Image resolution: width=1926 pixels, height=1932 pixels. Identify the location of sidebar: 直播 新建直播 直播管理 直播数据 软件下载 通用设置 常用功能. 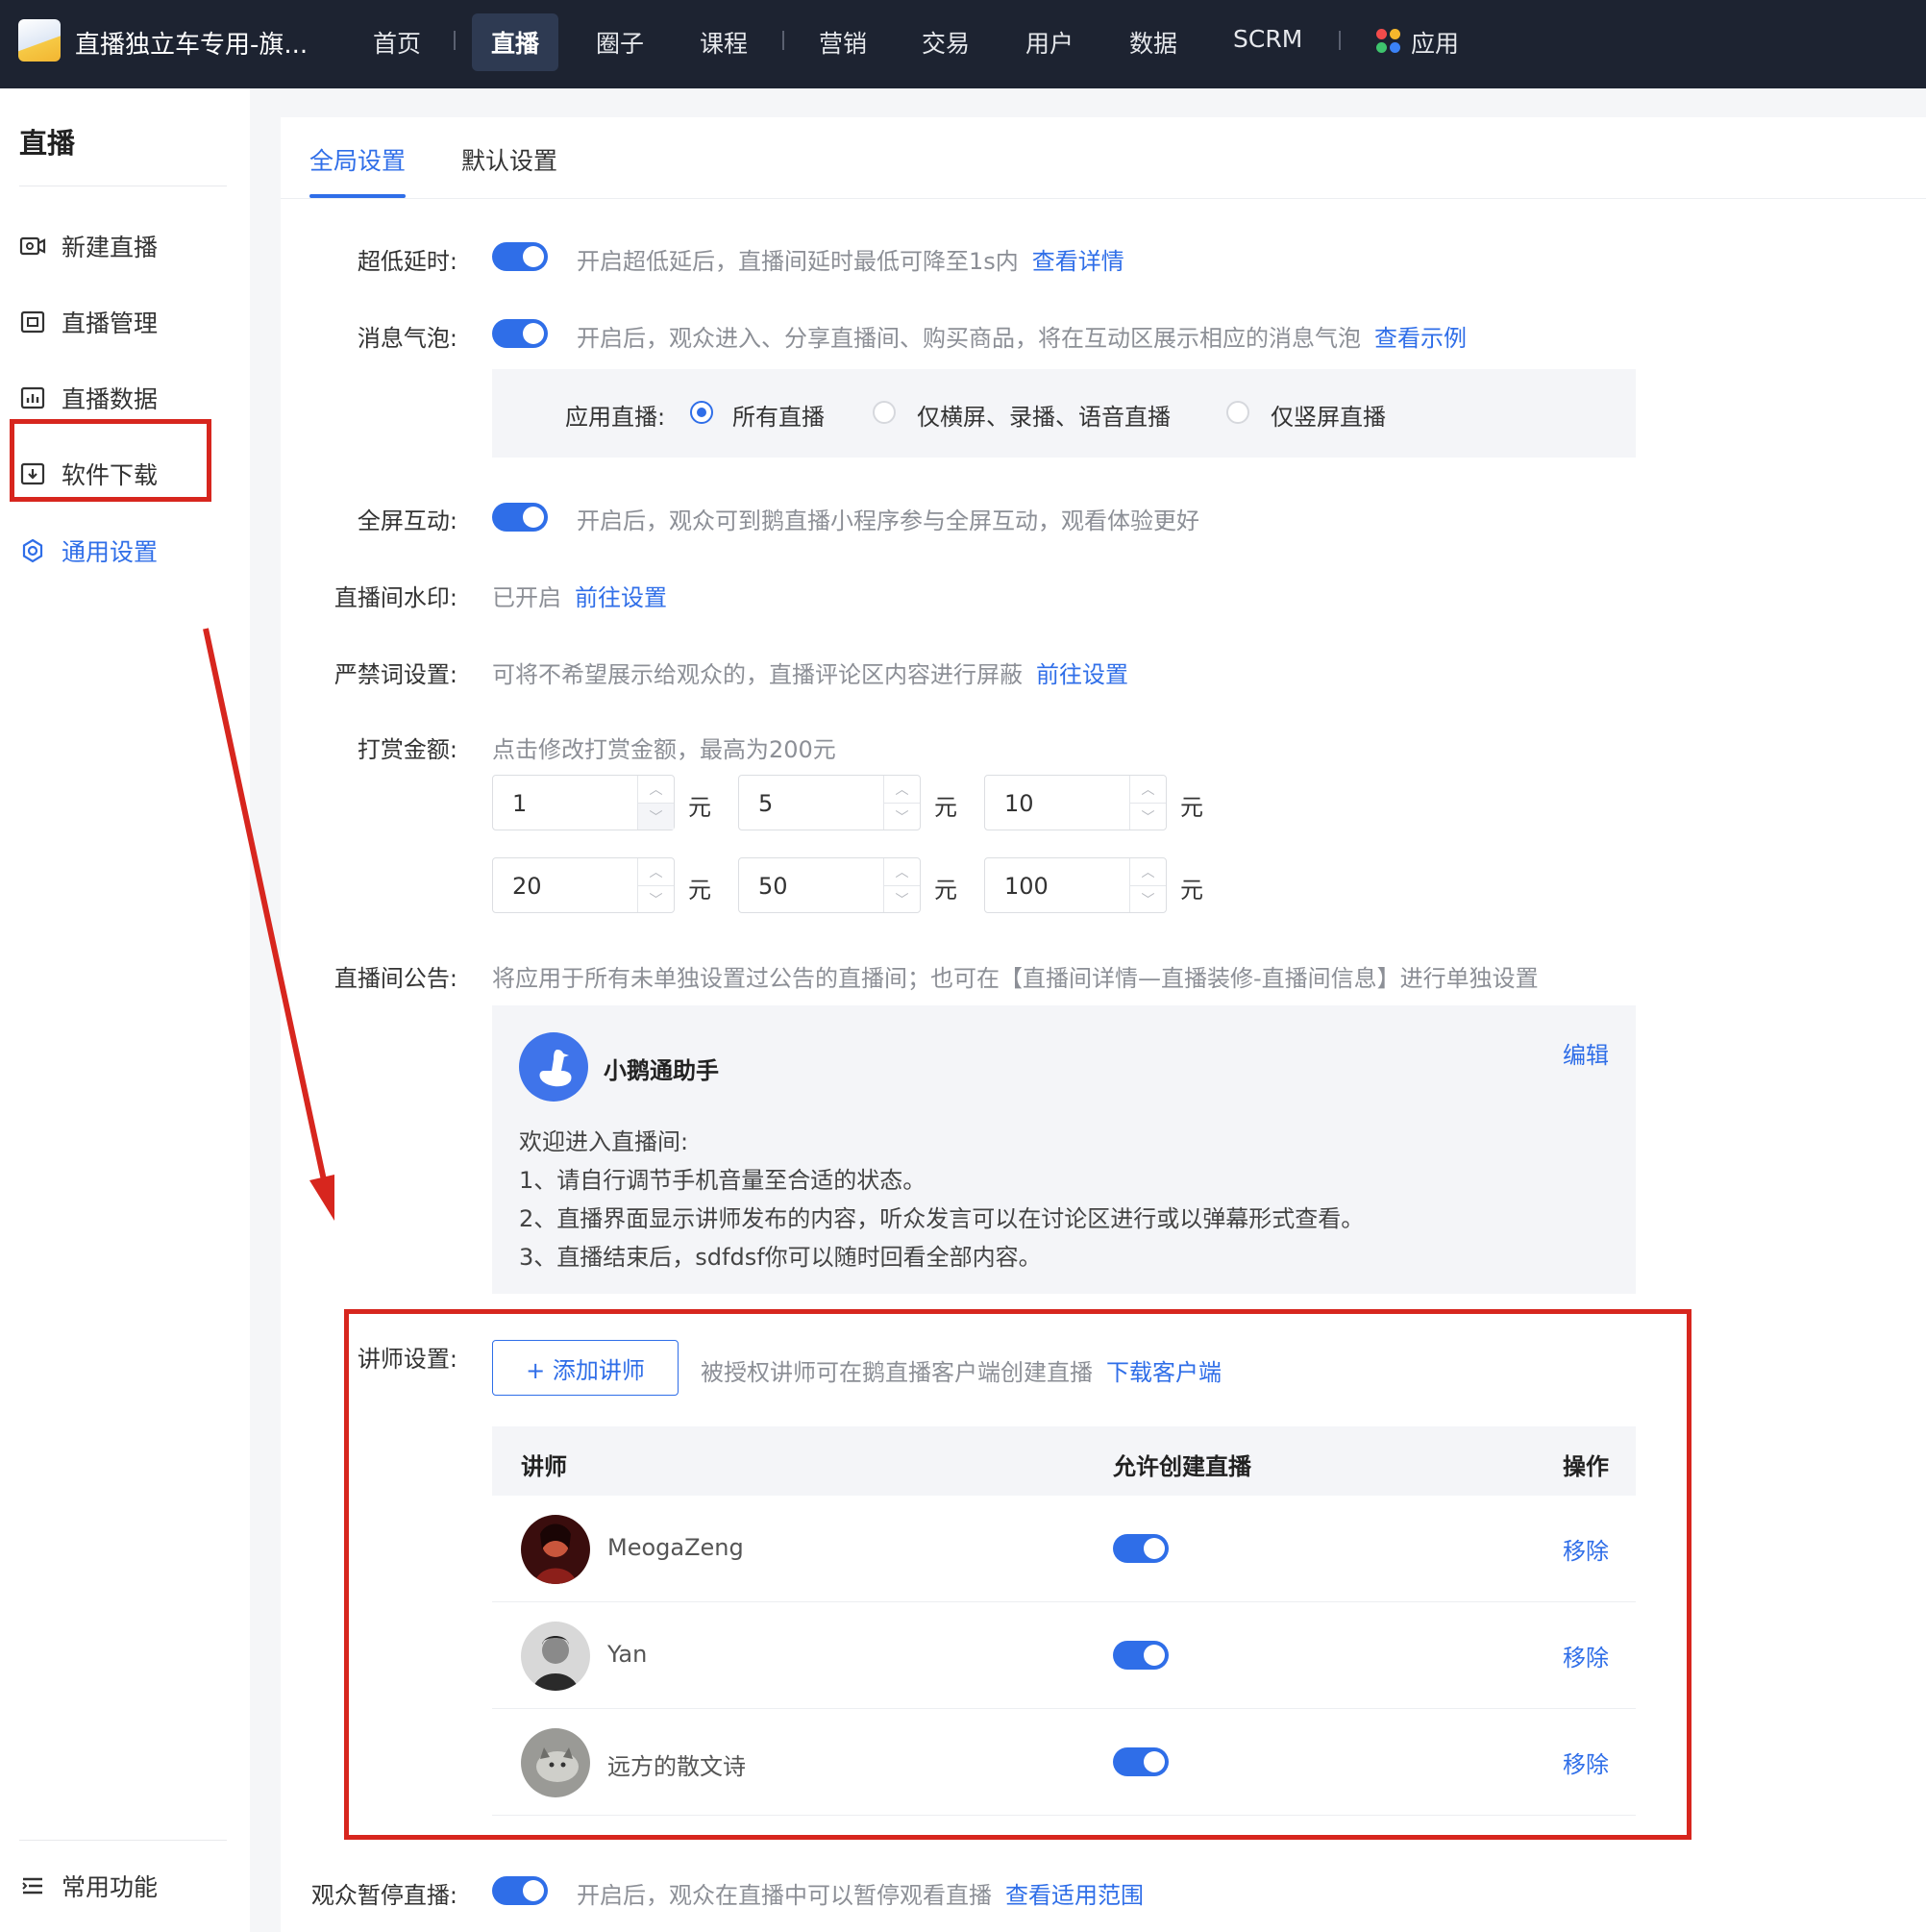
(125, 1010).